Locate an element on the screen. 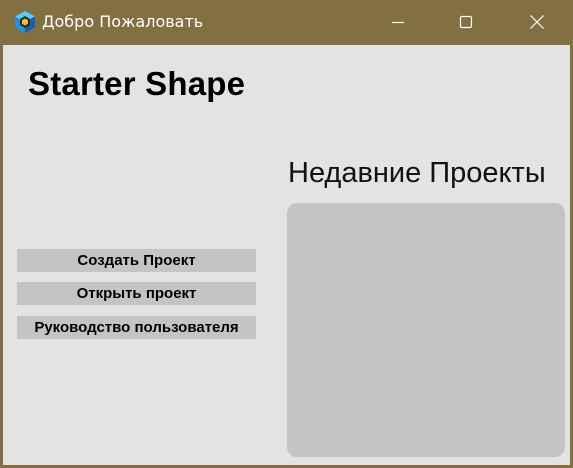 This screenshot has height=468, width=573. user-guide-button: Руководство пользователя is located at coordinates (136, 327).